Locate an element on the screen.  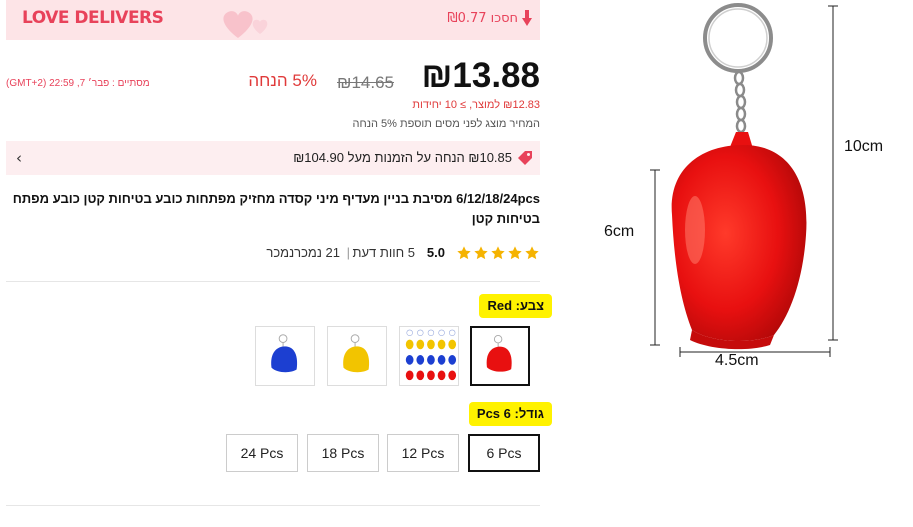
depth-dimension-label: 6cm is located at coordinates (619, 231).